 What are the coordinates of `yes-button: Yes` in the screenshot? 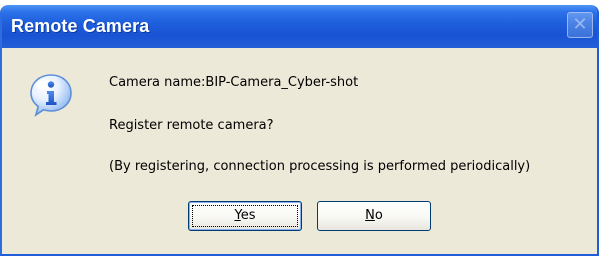 It's located at (245, 216).